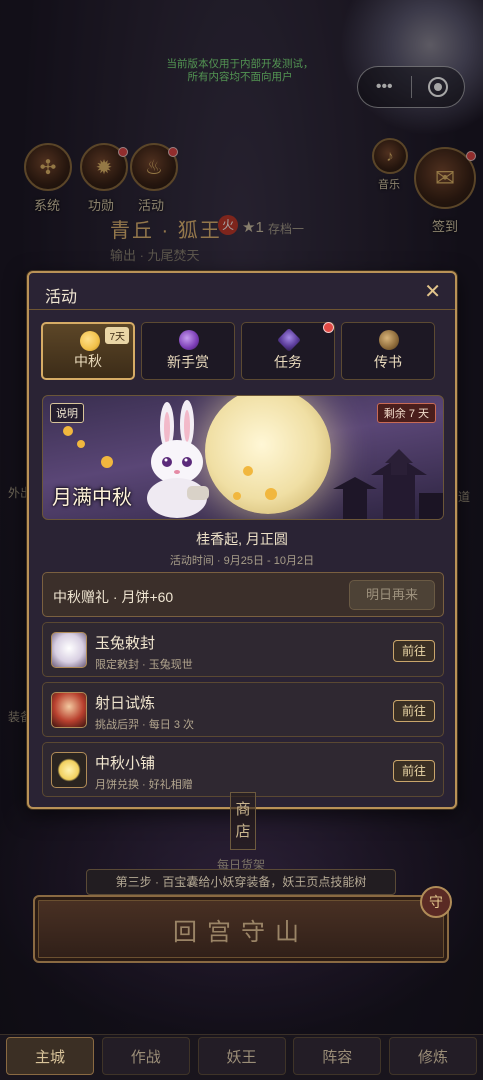  I want to click on activity-name: 中秋小铺, so click(125, 763).